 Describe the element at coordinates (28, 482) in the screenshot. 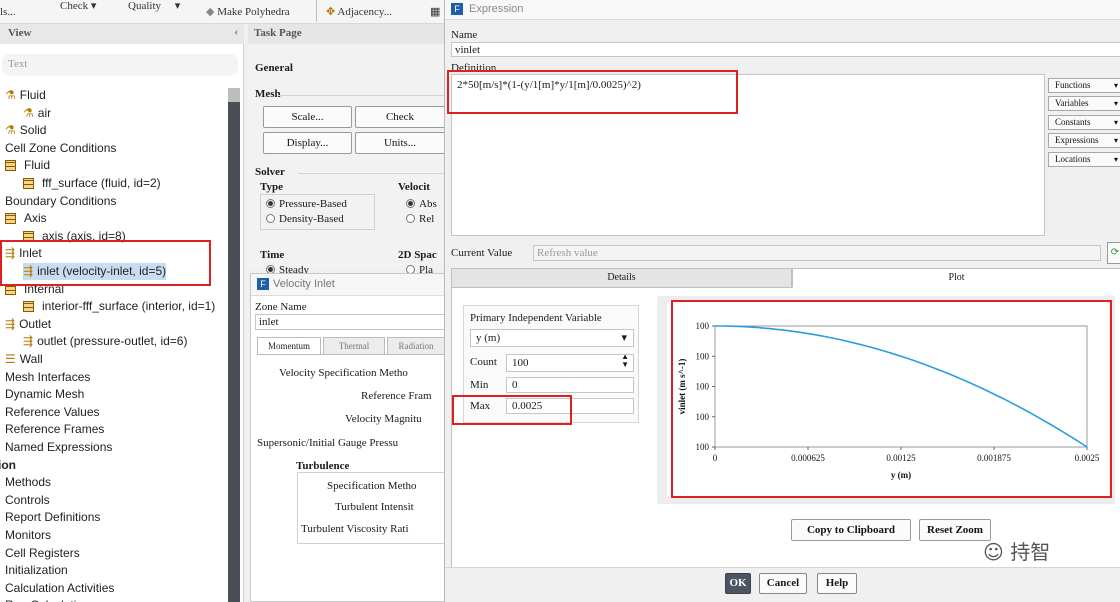

I see `tree-item: Methods` at that location.